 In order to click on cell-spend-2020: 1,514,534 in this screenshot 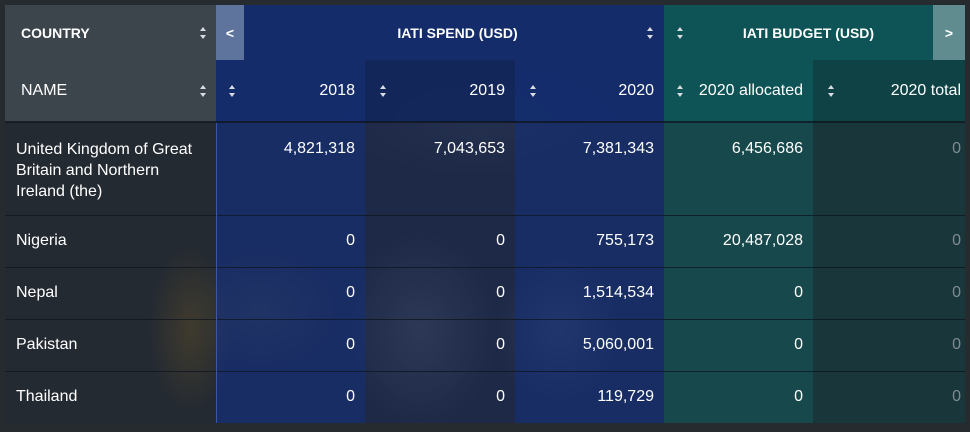, I will do `click(589, 292)`.